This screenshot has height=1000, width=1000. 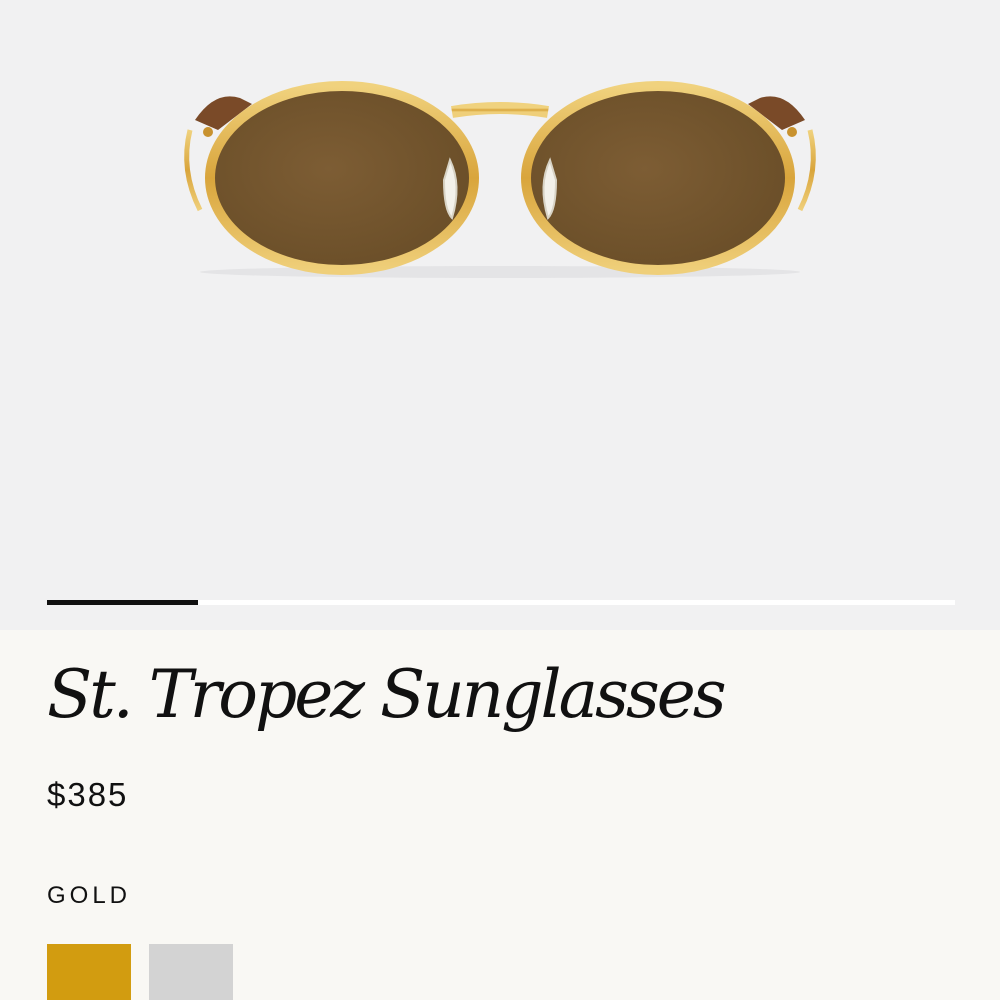 What do you see at coordinates (88, 794) in the screenshot?
I see `product-price: $385` at bounding box center [88, 794].